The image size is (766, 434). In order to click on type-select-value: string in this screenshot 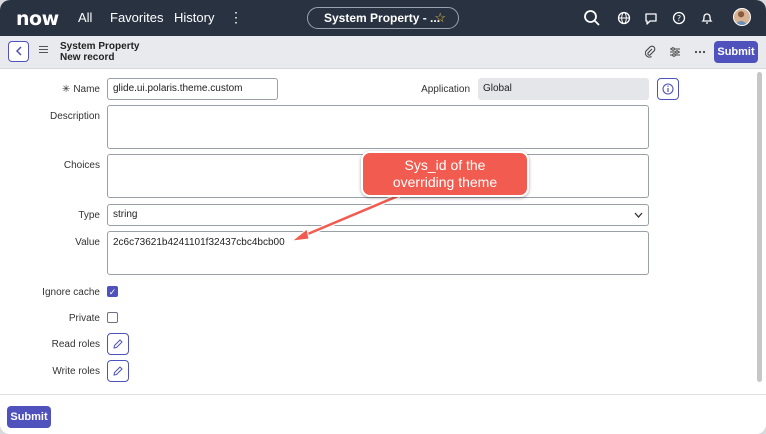, I will do `click(125, 214)`.